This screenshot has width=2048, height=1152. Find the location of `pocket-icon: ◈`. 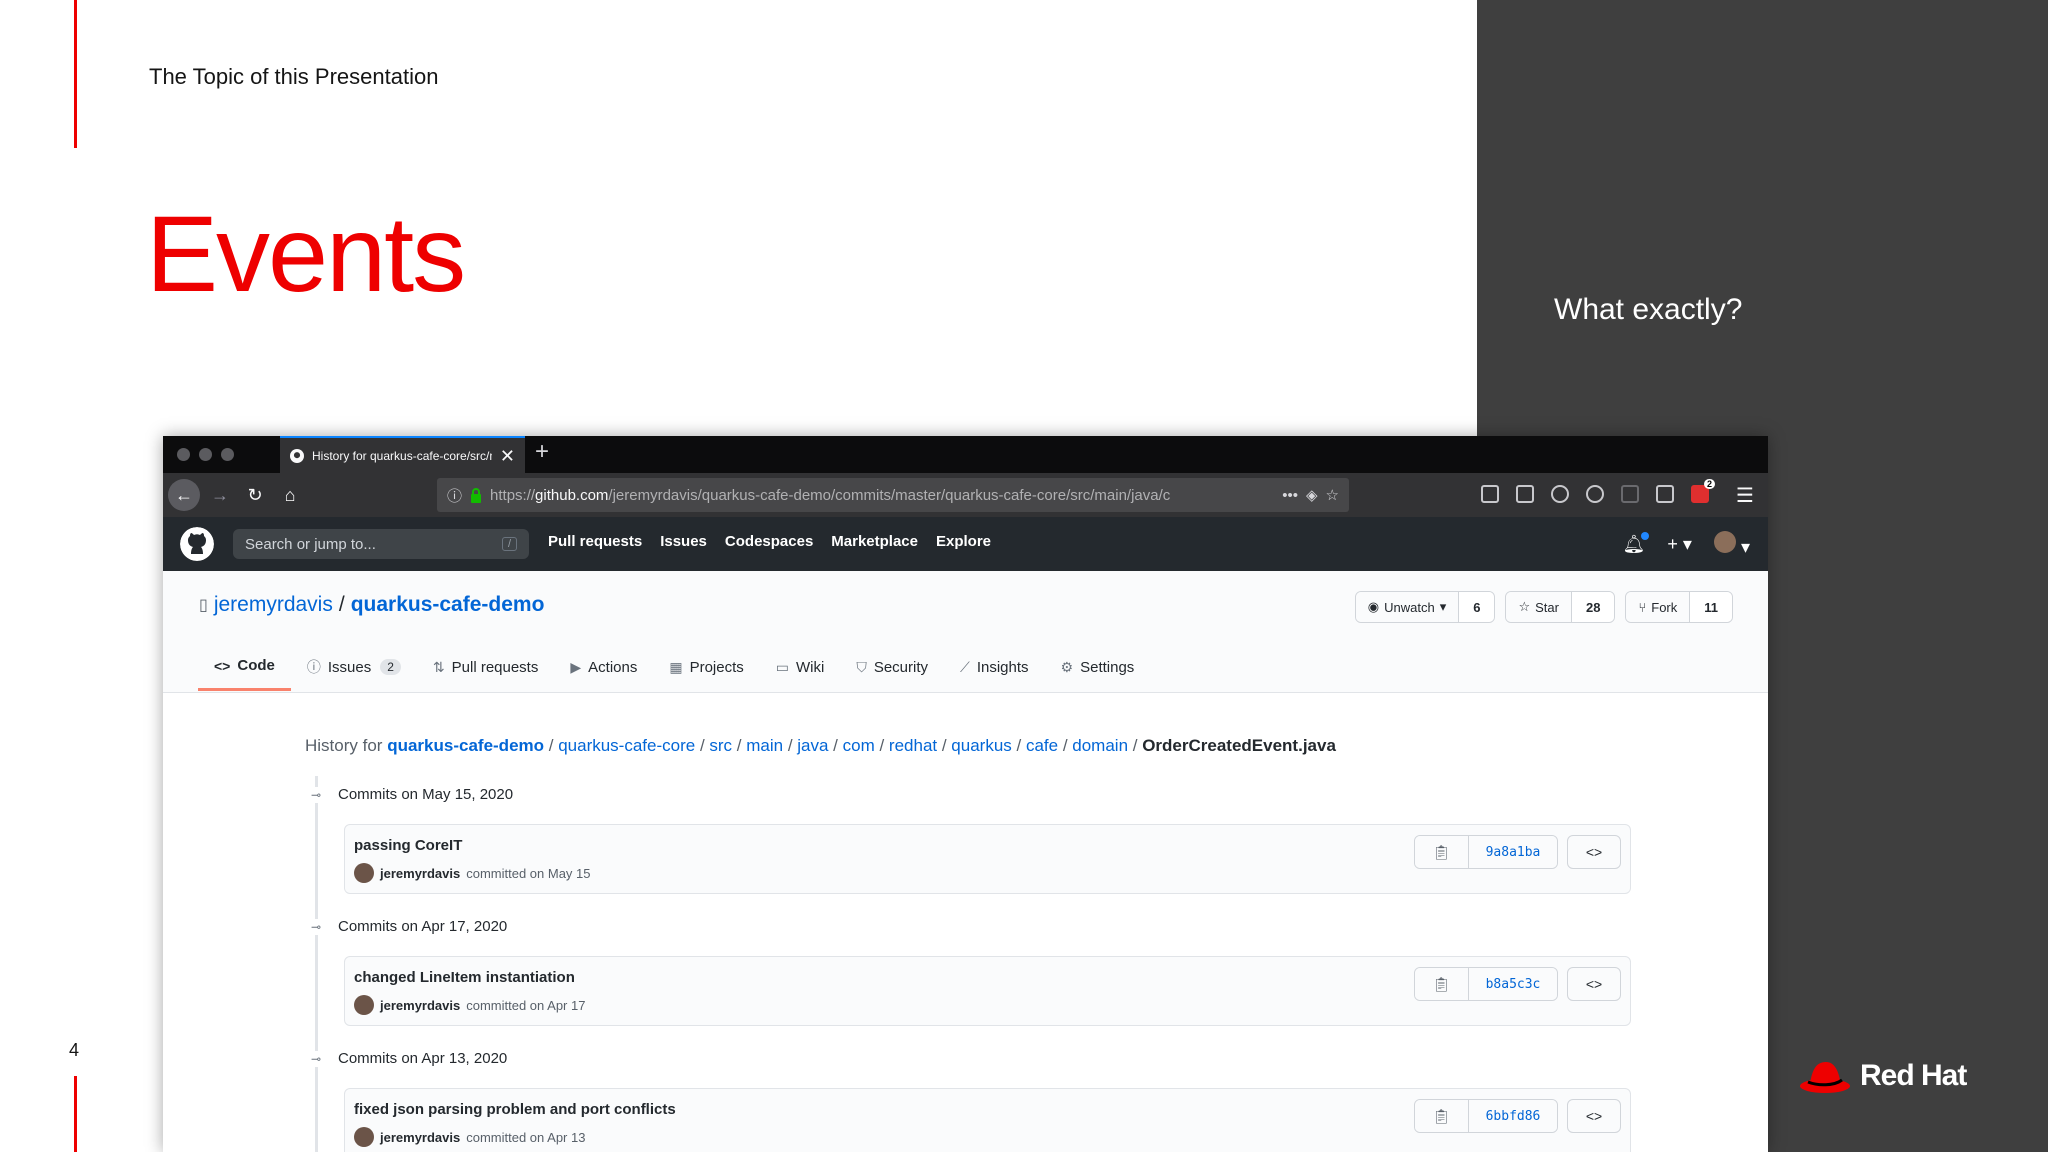

pocket-icon: ◈ is located at coordinates (1312, 495).